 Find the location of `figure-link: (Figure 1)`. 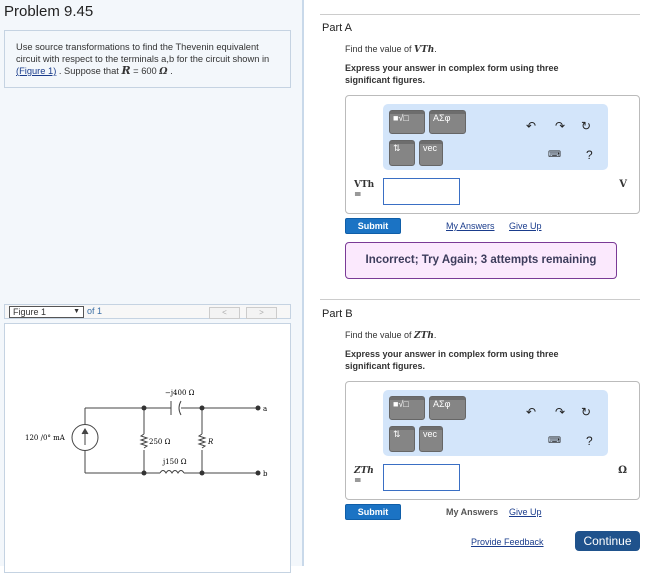

figure-link: (Figure 1) is located at coordinates (36, 71).